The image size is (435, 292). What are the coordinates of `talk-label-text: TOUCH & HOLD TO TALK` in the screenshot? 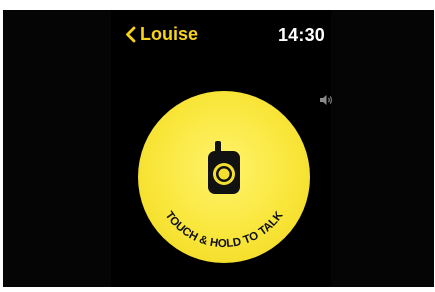 It's located at (223, 229).